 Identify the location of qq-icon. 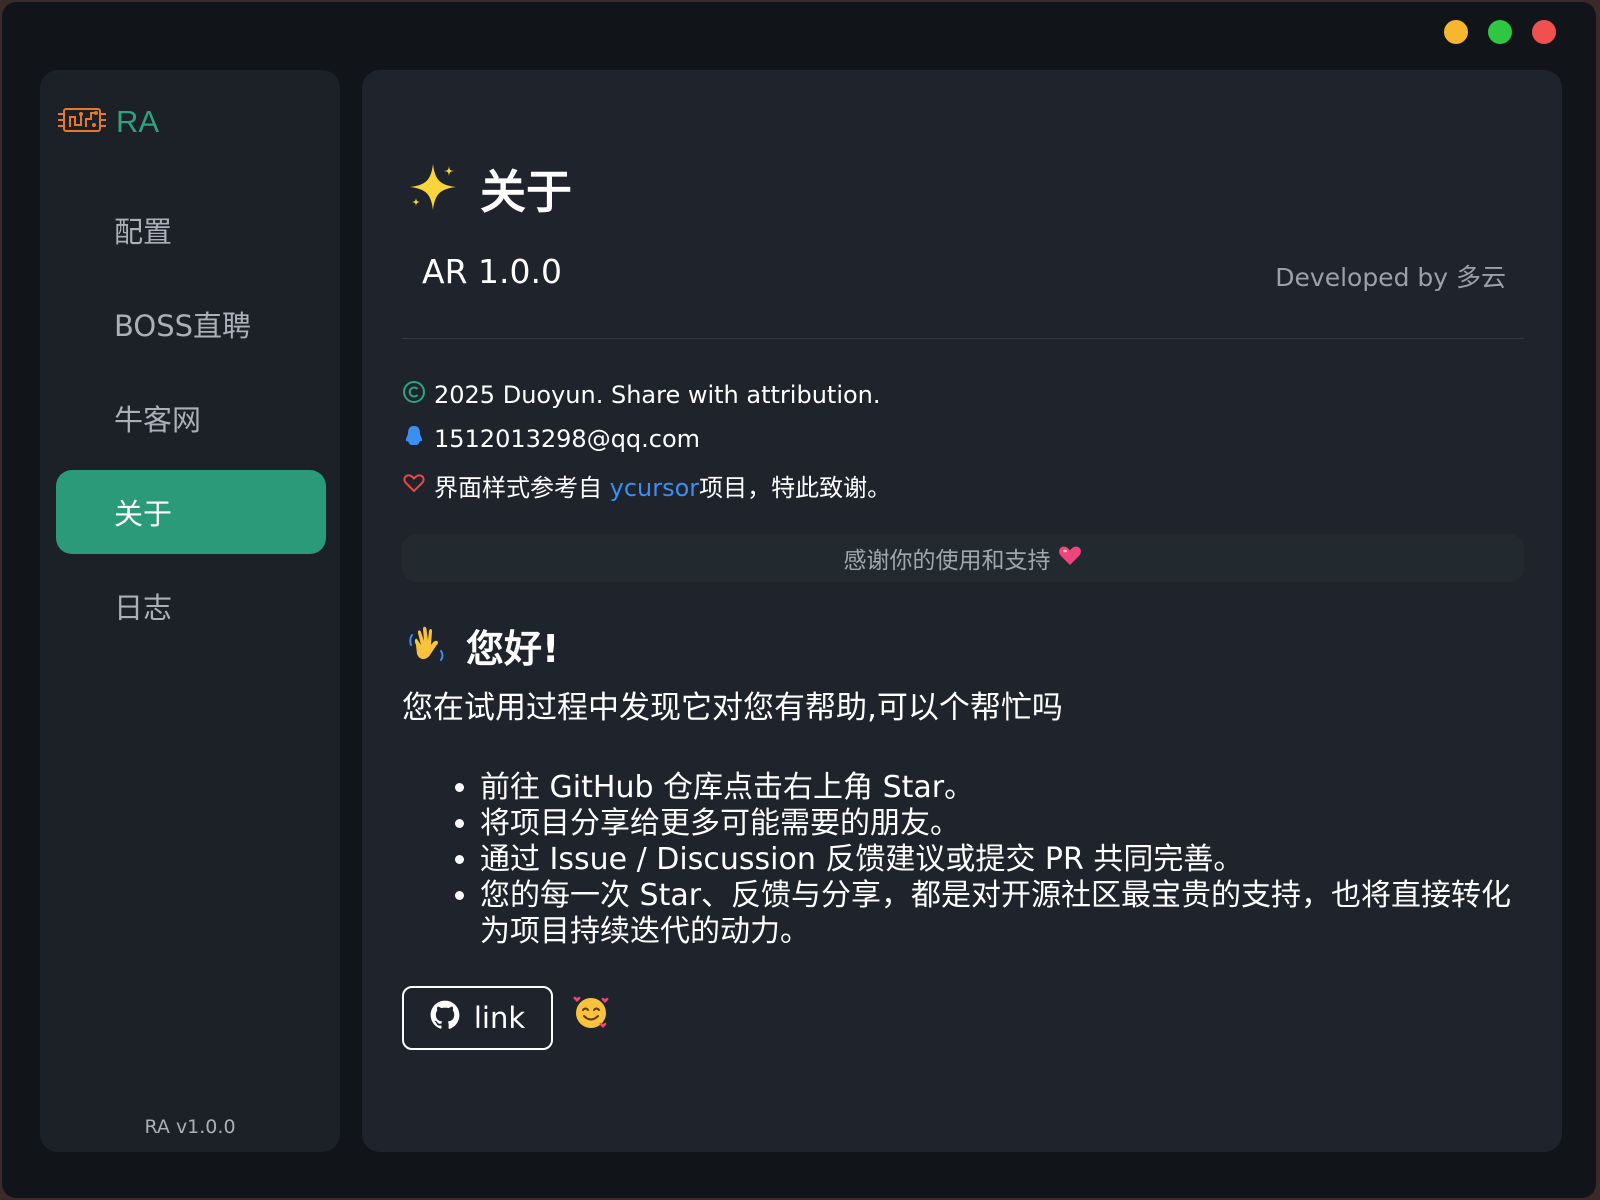
(414, 439).